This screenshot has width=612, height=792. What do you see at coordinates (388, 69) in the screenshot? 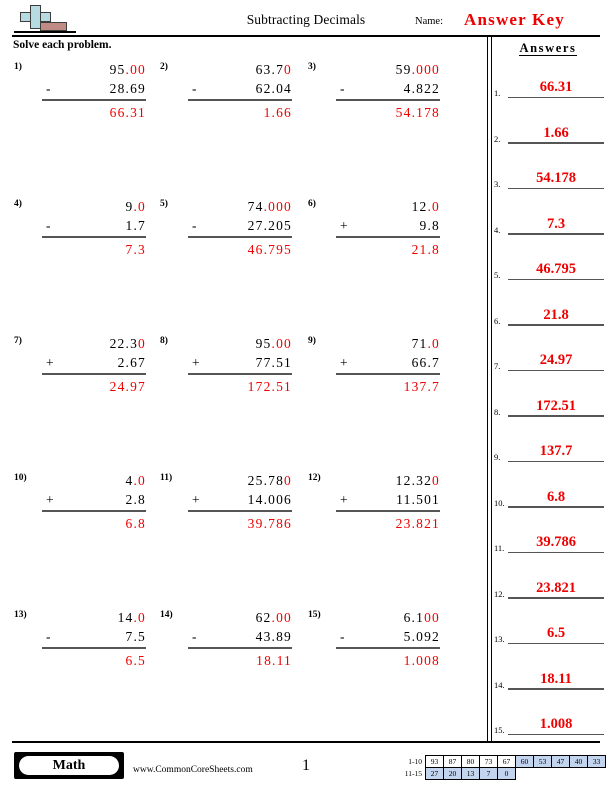
I see `operand-top: 59.000` at bounding box center [388, 69].